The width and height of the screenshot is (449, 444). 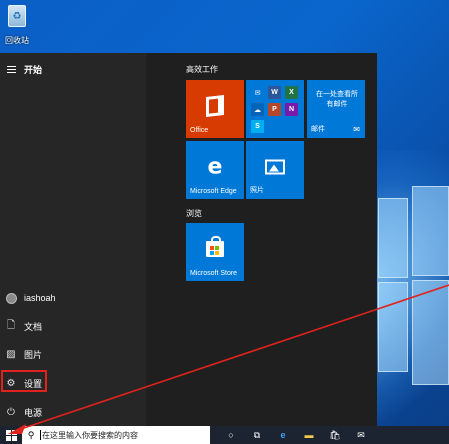 What do you see at coordinates (257, 190) in the screenshot?
I see `tile-label: 照片` at bounding box center [257, 190].